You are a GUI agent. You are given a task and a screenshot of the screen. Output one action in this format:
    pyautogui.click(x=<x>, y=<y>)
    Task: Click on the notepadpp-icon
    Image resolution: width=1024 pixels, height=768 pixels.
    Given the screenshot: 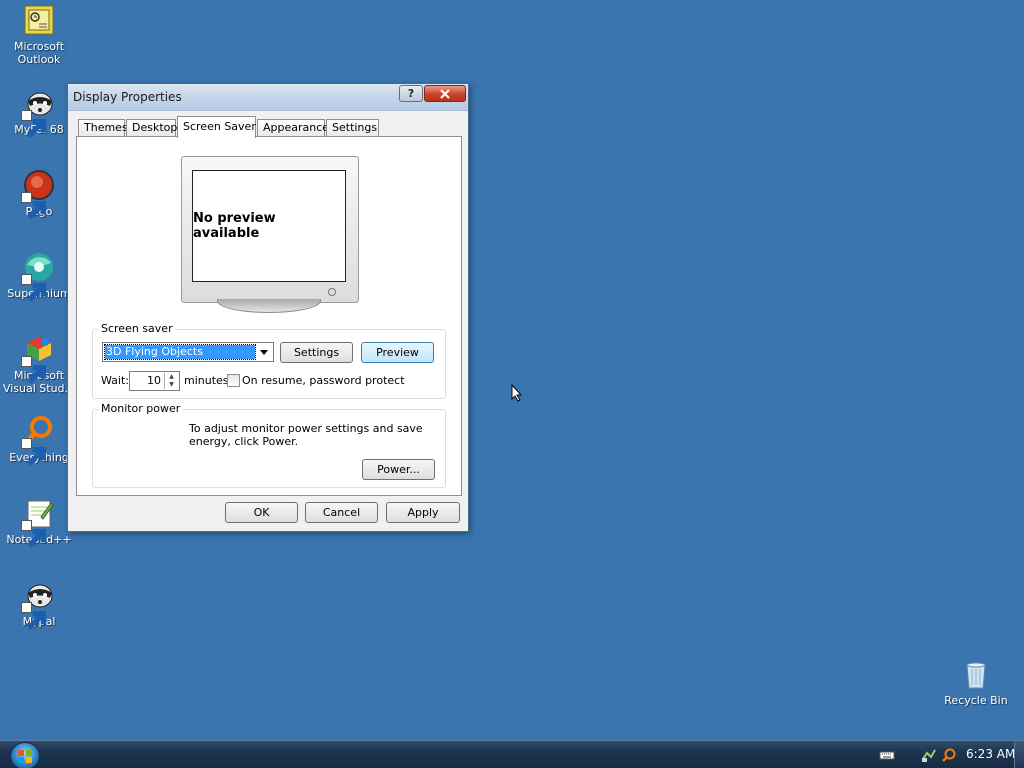 What is the action you would take?
    pyautogui.click(x=38, y=522)
    